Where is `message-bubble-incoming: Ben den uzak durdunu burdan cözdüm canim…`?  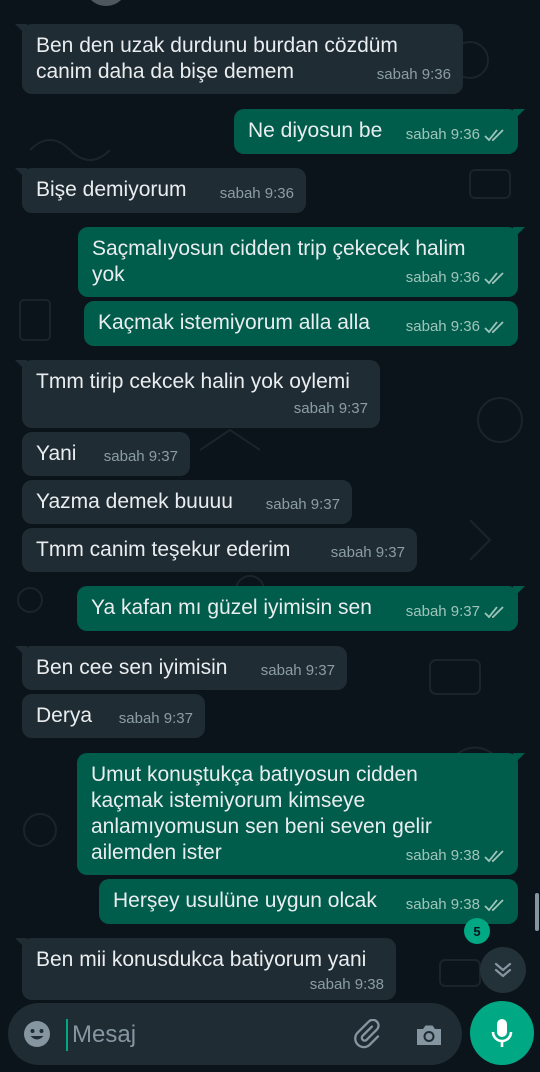
message-bubble-incoming: Ben den uzak durdunu burdan cözdüm canim… is located at coordinates (239, 59).